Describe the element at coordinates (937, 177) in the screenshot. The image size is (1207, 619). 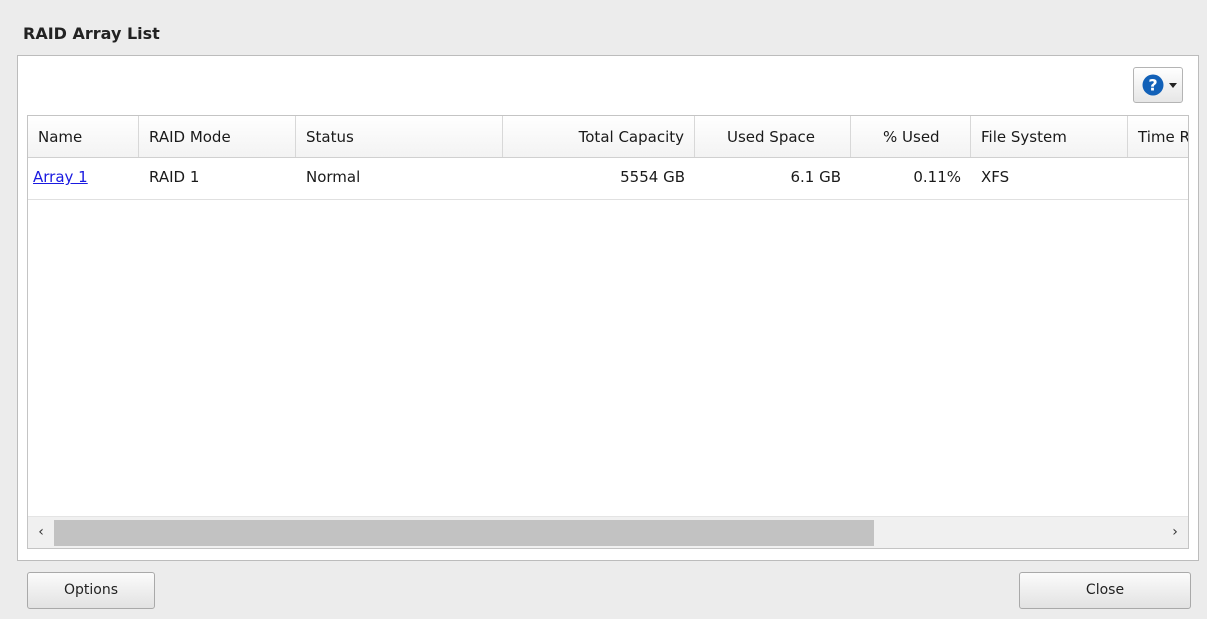
I see `cell-percent-used: 0.11%` at that location.